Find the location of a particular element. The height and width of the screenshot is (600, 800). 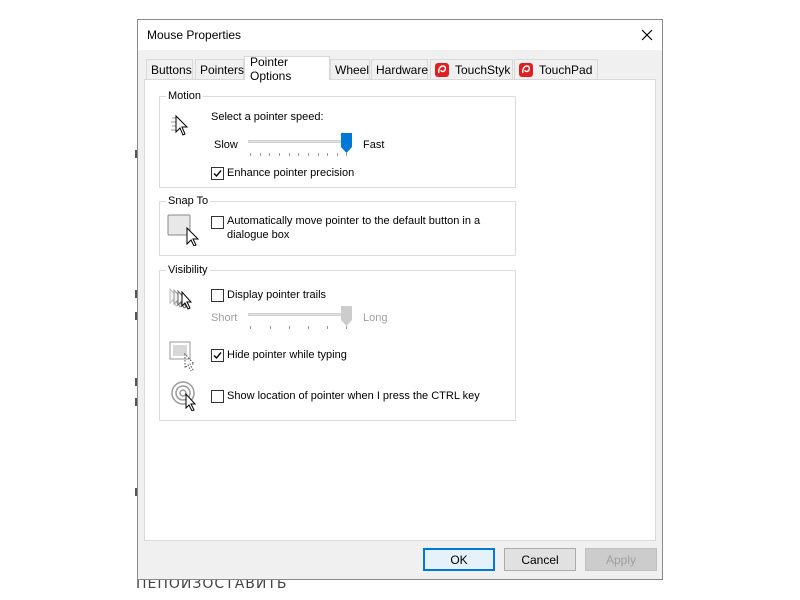

show-location-checkbox is located at coordinates (217, 396).